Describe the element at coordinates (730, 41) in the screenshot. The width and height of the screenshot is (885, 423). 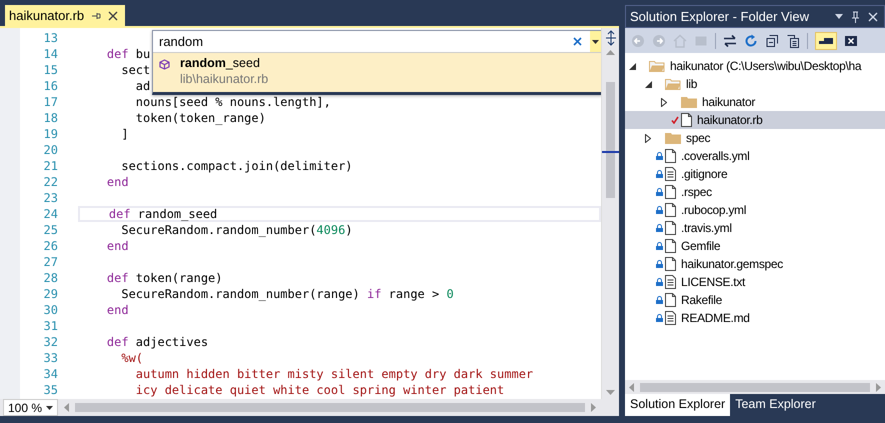
I see `sync-icon` at that location.